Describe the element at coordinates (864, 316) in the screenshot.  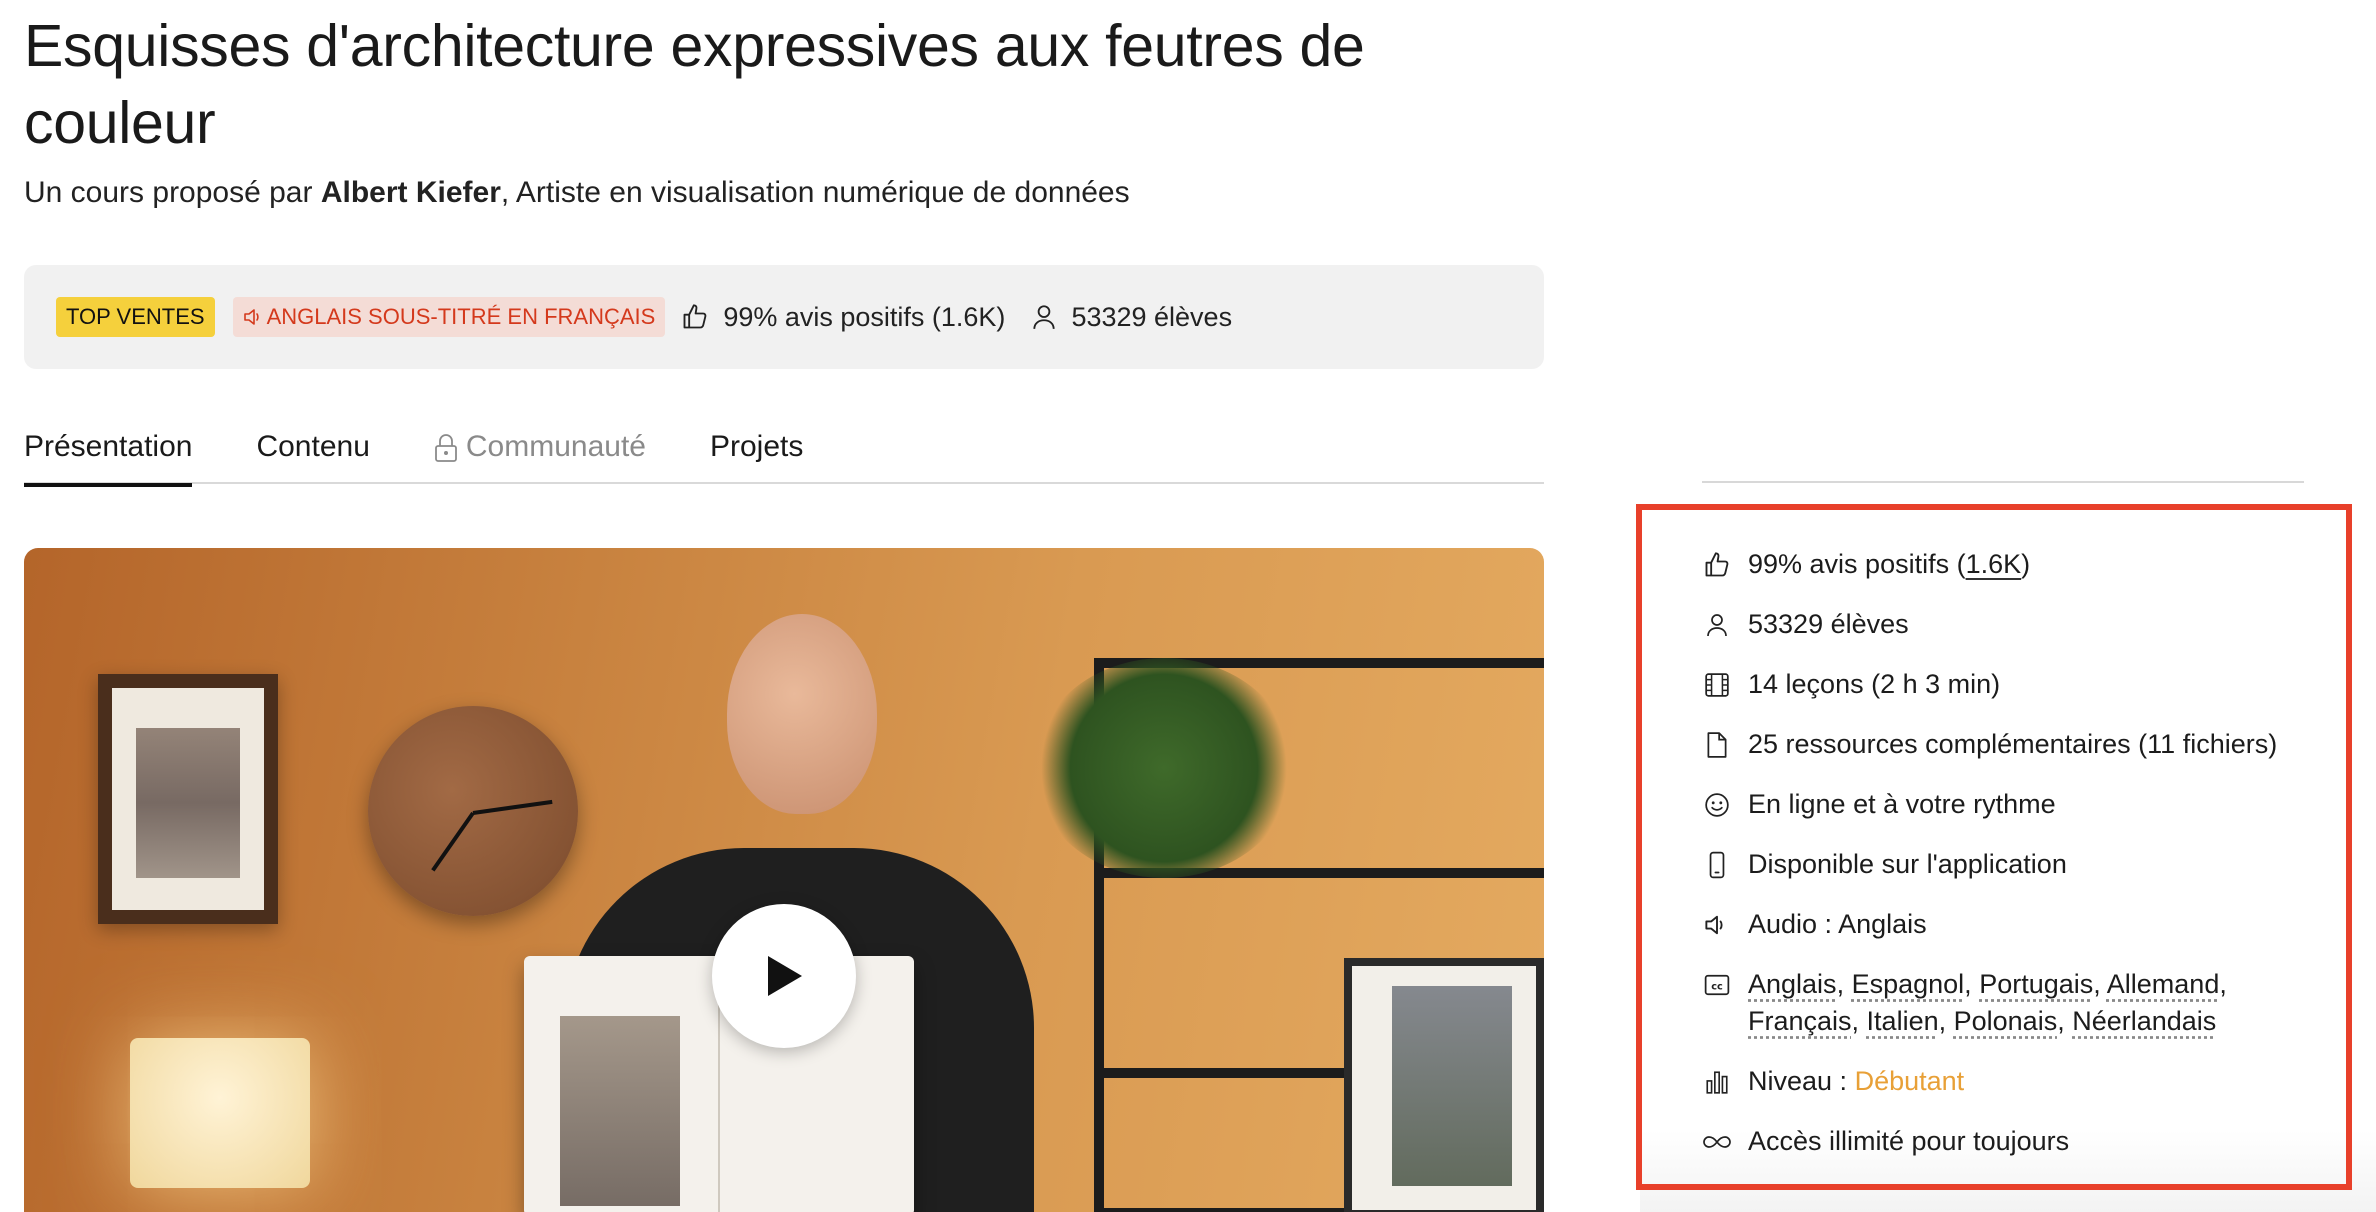
I see `reviews-stat-label: 99% avis positifs (1.6K)` at that location.